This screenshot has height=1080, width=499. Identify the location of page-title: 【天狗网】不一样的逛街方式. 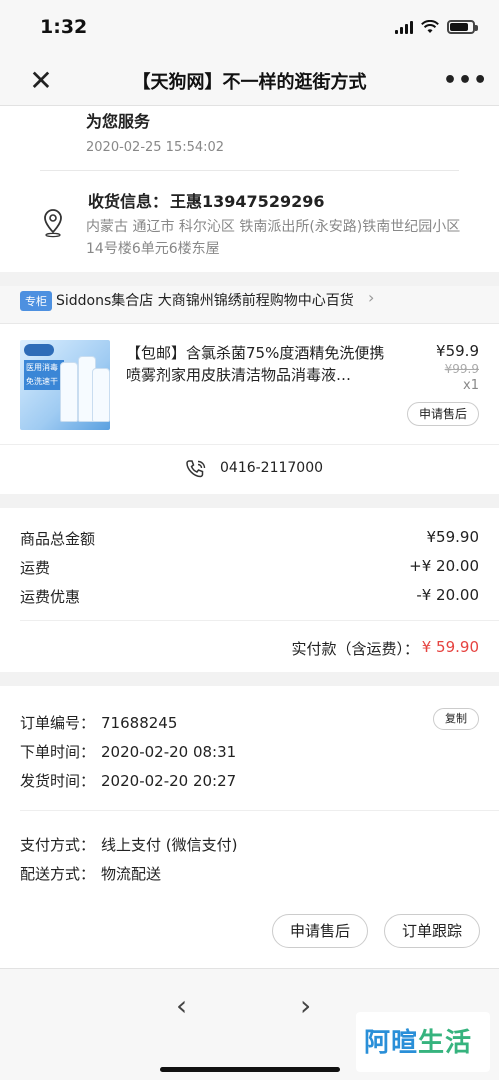
(249, 82).